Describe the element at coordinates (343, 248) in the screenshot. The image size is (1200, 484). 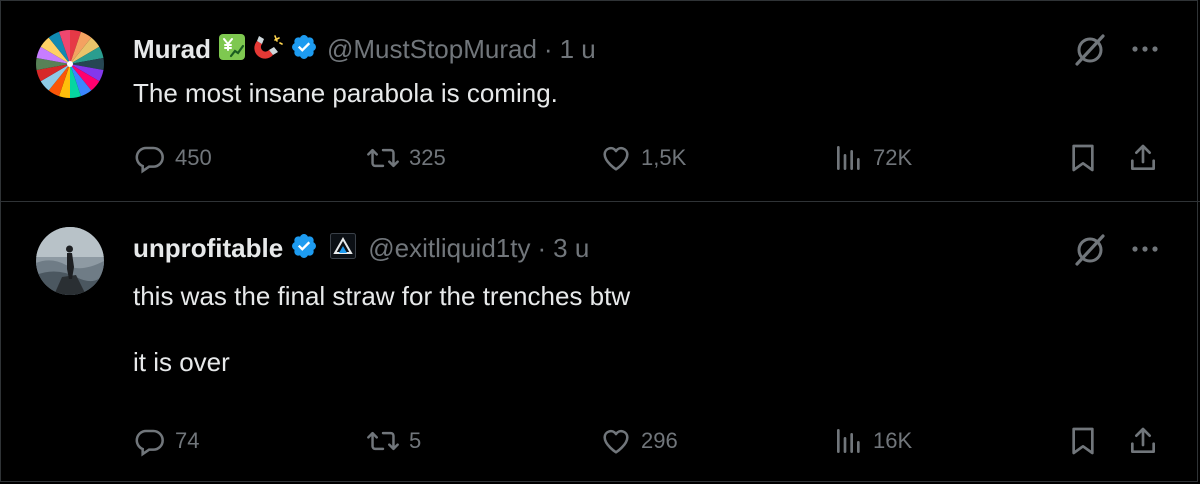
I see `triangle-logo-badge-icon` at that location.